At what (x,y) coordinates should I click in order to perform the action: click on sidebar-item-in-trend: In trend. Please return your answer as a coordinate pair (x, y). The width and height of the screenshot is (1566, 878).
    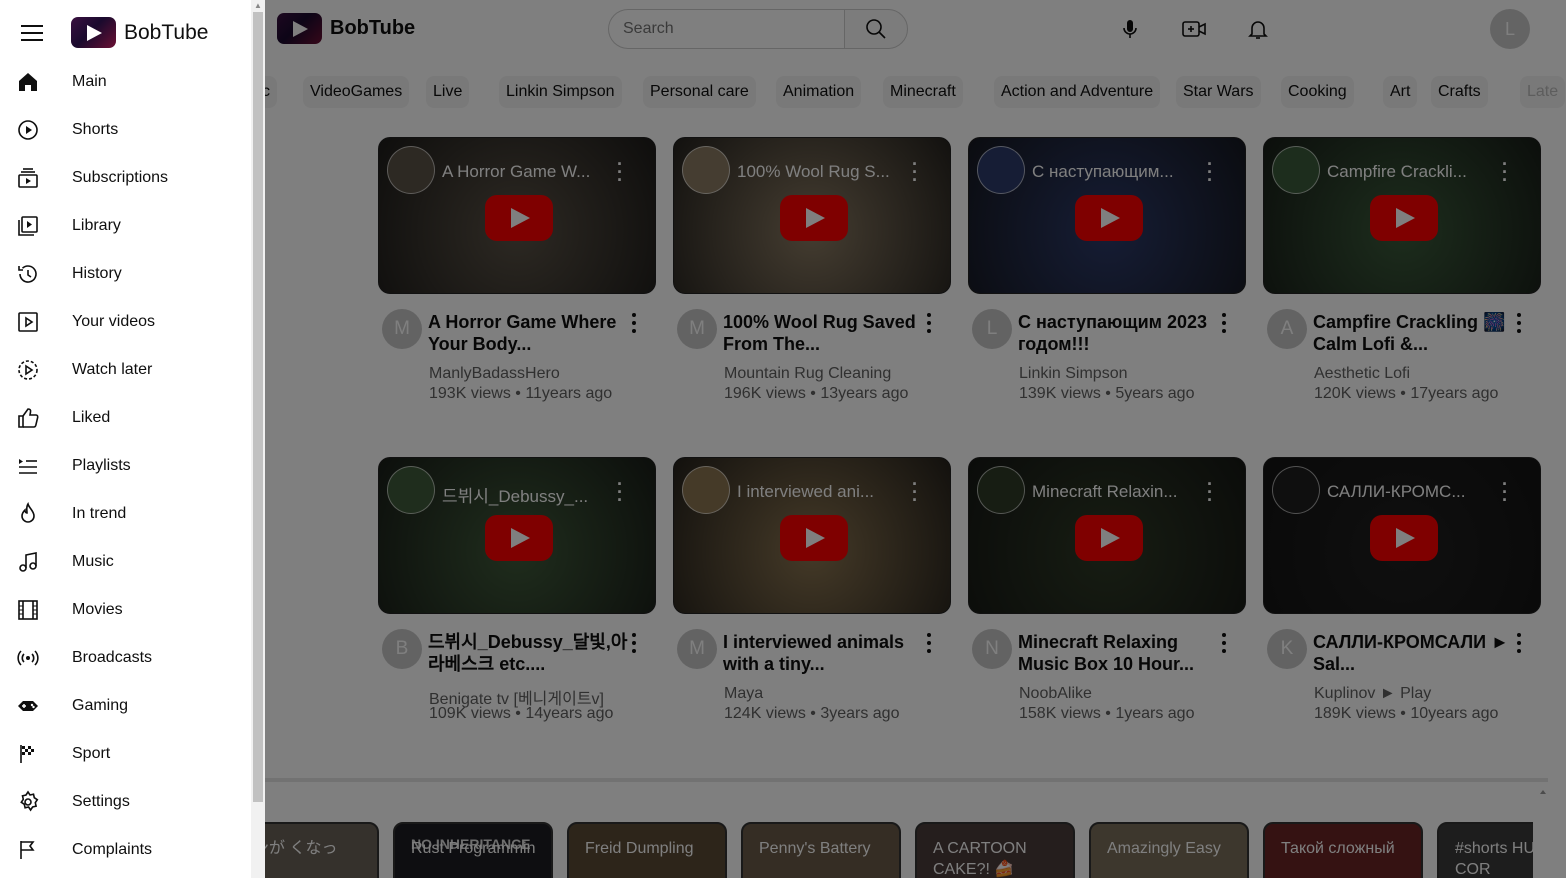
    Looking at the image, I should click on (125, 514).